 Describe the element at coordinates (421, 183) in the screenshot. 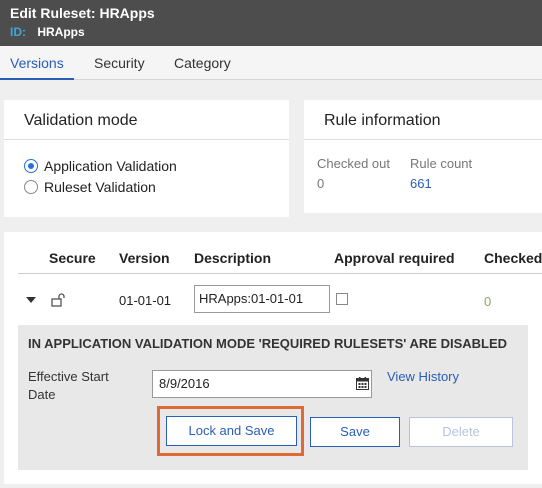

I see `rule-count-value: 661` at that location.